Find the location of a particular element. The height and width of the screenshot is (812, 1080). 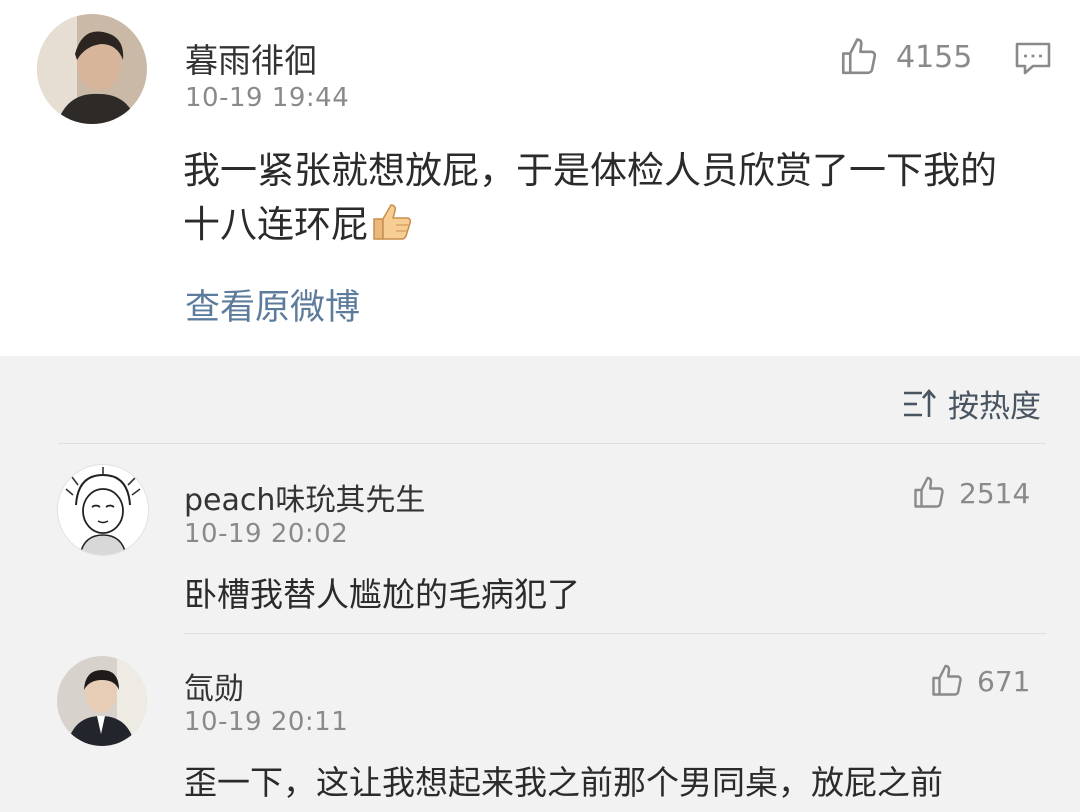

post-text-line2-text: 十八连环屁 is located at coordinates (275, 224).